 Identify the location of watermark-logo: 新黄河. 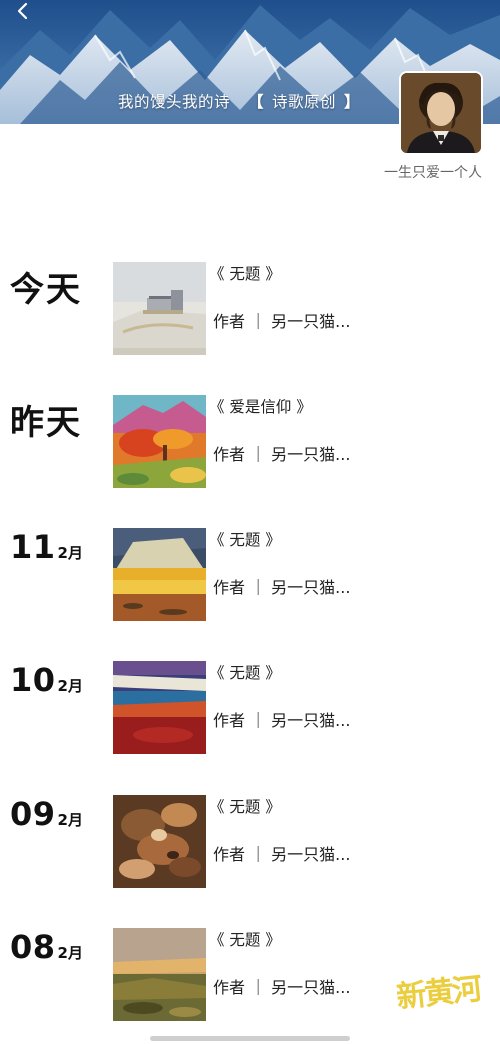
(438, 993).